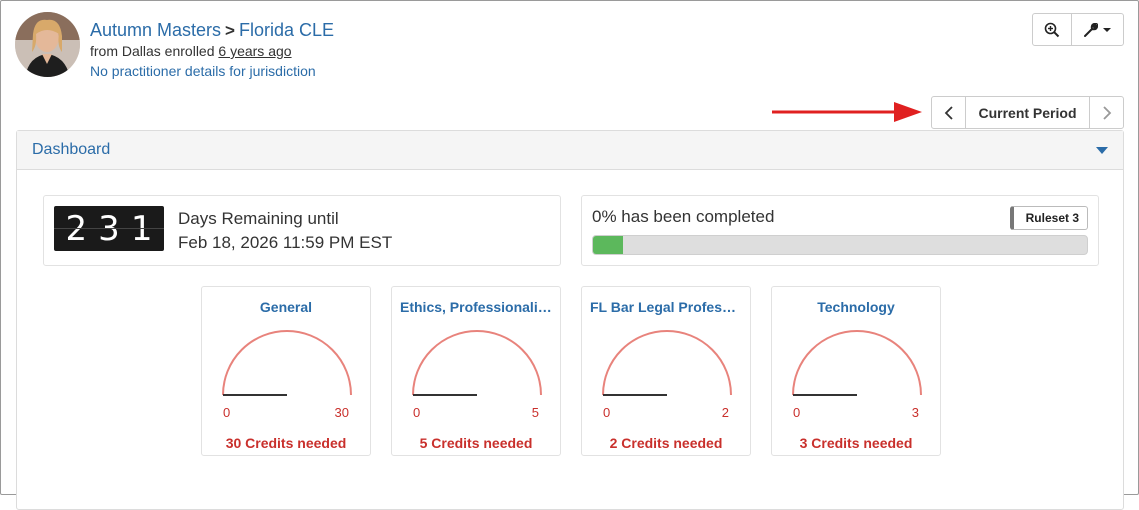 This screenshot has height=510, width=1139. I want to click on gauge-title: Technology, so click(856, 307).